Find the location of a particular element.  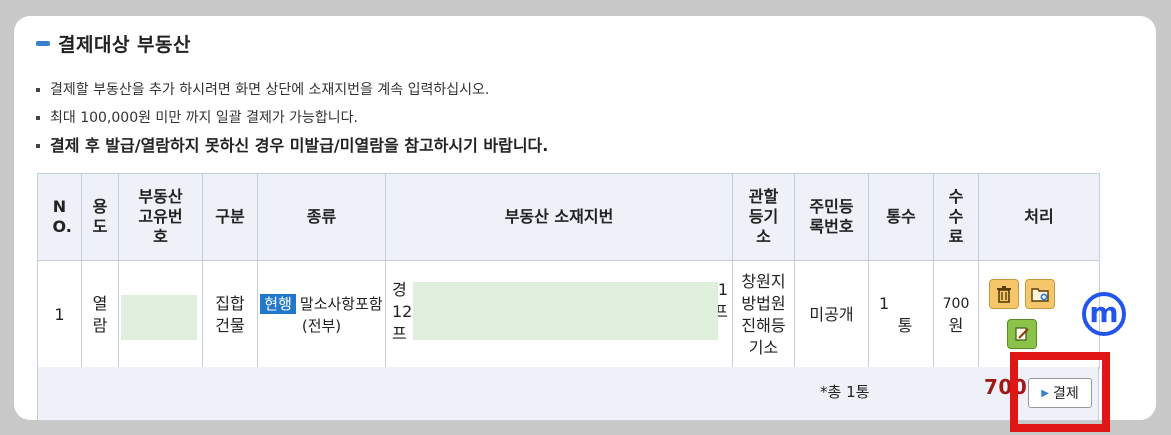

redacted-address is located at coordinates (565, 311).